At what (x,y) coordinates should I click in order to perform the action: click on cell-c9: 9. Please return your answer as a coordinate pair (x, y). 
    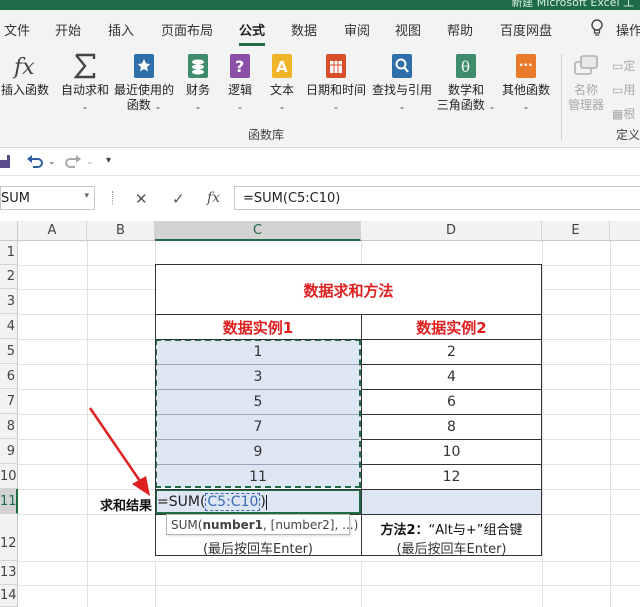
    Looking at the image, I should click on (258, 452).